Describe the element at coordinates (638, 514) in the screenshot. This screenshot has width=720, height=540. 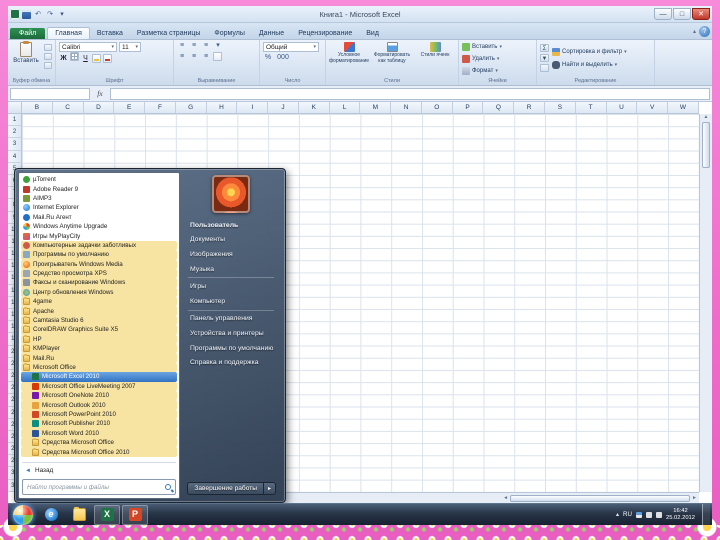
I see `action-center-icon` at that location.